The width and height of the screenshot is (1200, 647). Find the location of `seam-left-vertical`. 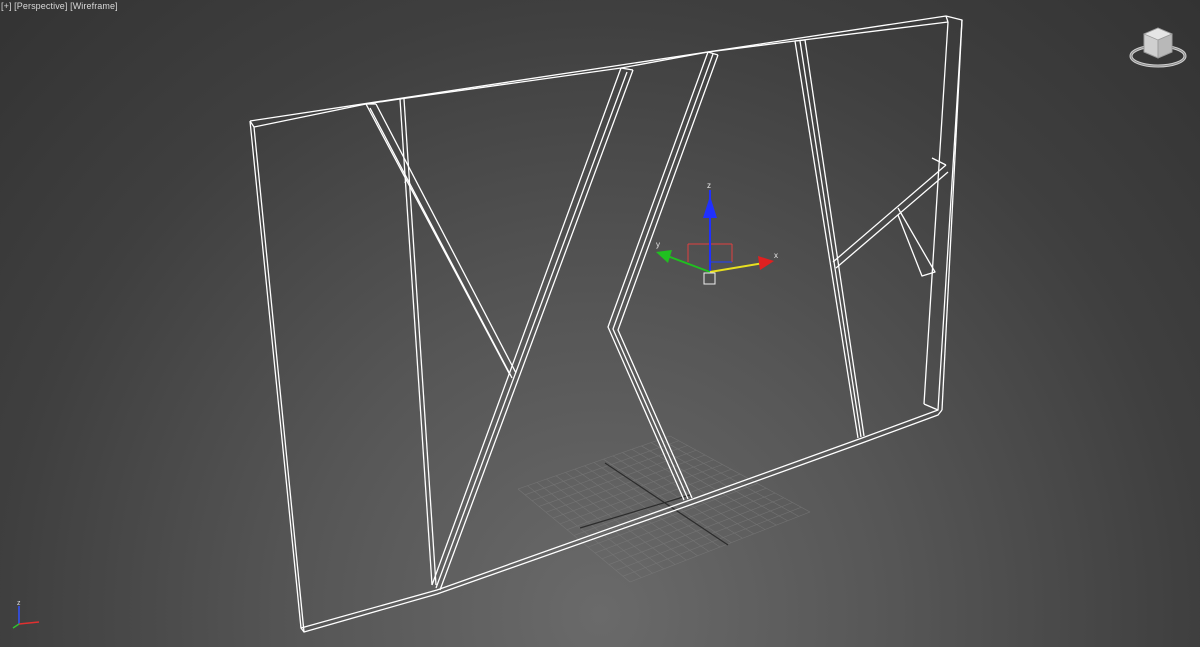

seam-left-vertical is located at coordinates (416, 342).